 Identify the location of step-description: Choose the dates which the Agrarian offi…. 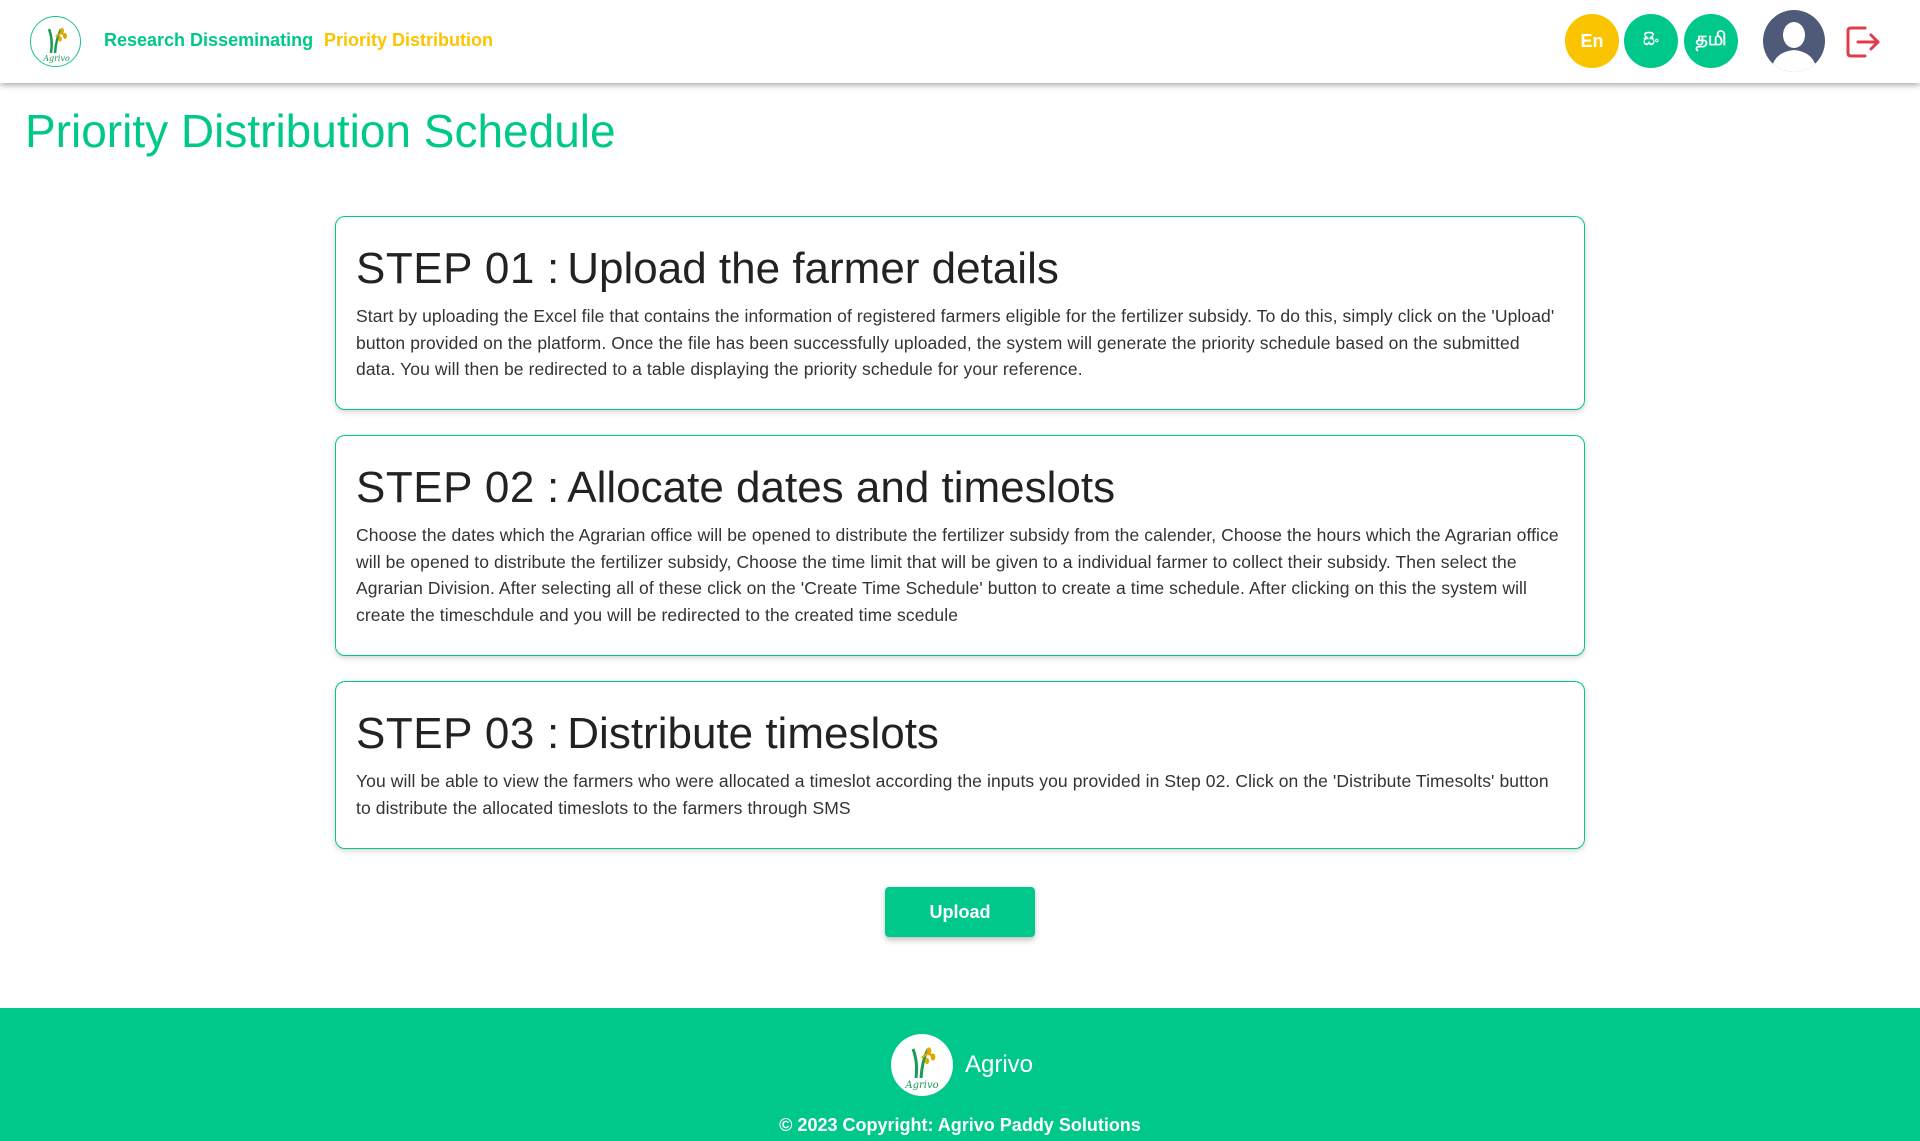
(957, 575).